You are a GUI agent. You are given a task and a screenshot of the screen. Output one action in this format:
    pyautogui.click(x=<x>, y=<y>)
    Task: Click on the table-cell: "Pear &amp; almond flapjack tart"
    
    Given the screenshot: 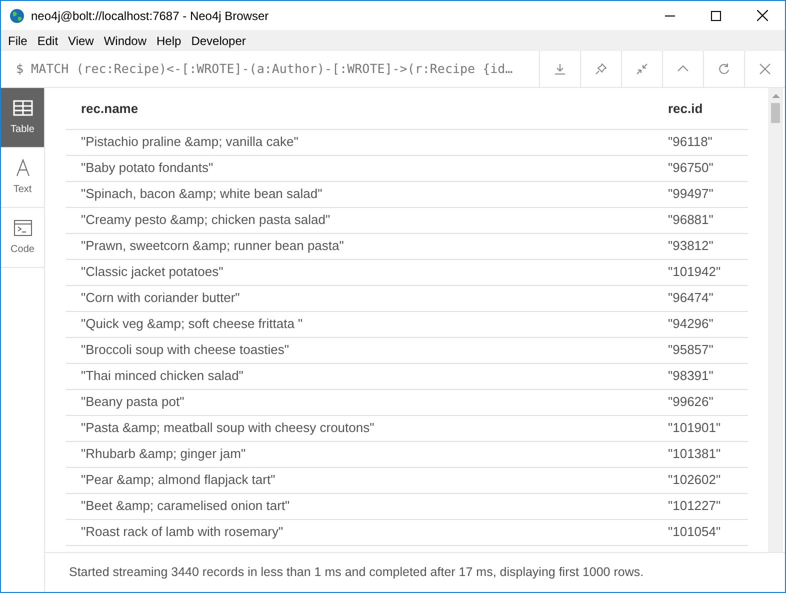 What is the action you would take?
    pyautogui.click(x=367, y=480)
    